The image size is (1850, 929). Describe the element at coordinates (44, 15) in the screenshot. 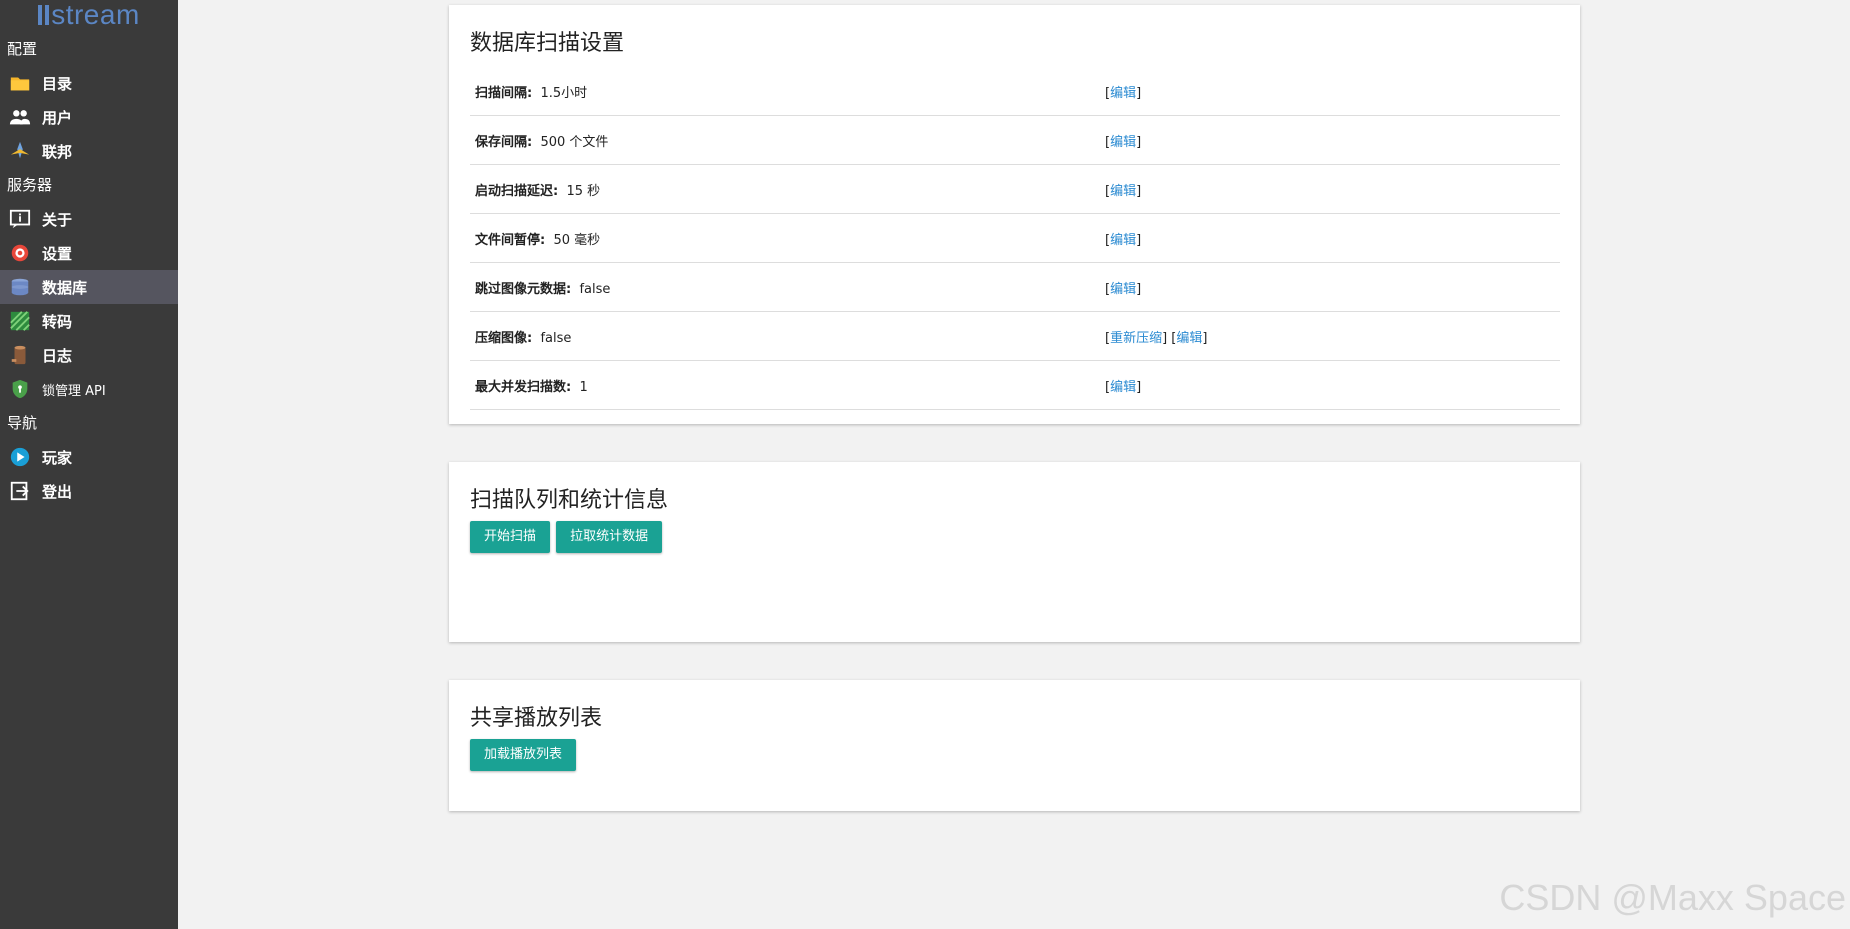

I see `logo-bars-icon` at that location.